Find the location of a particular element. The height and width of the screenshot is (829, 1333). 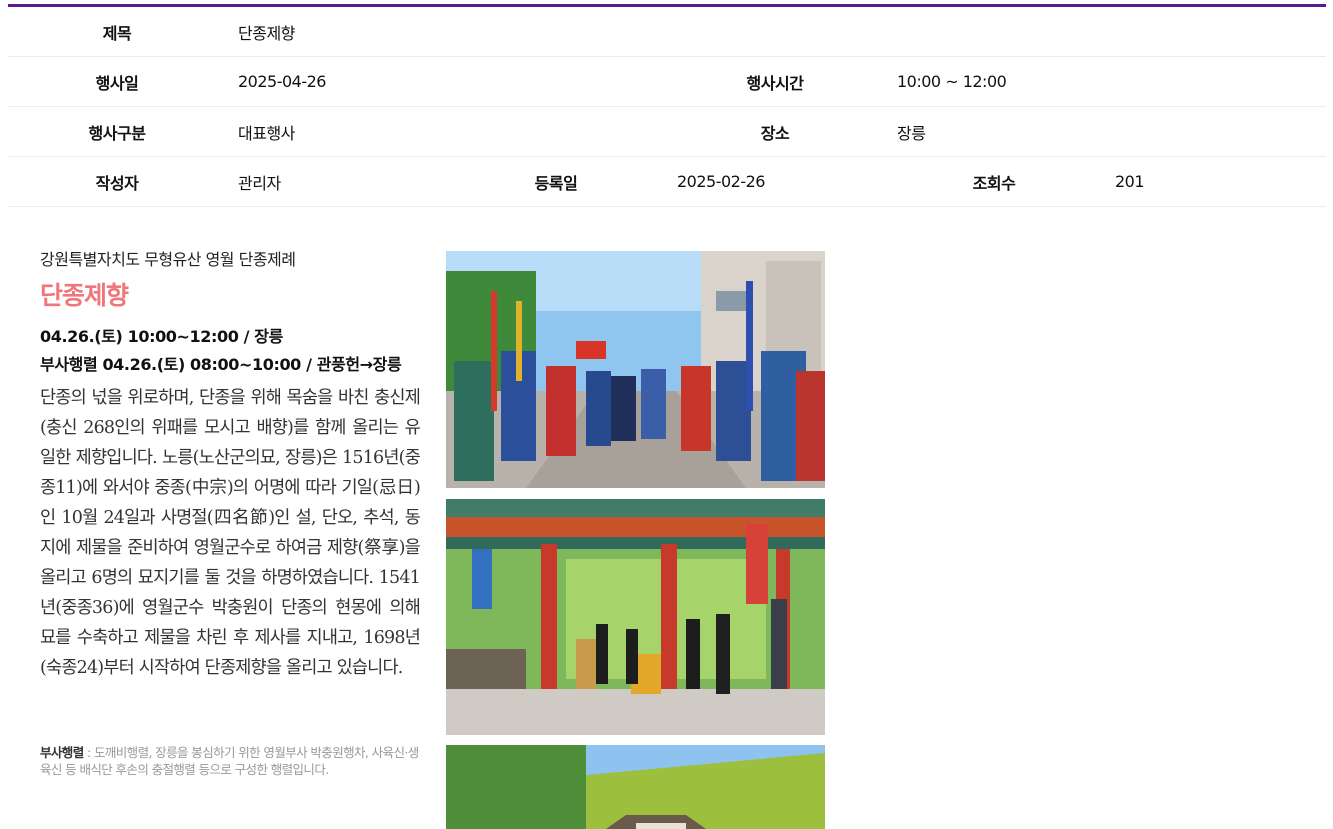

info-row-date: 행사일 2025-04-26 행사시간 10:00 ~ 12:00 is located at coordinates (667, 81).